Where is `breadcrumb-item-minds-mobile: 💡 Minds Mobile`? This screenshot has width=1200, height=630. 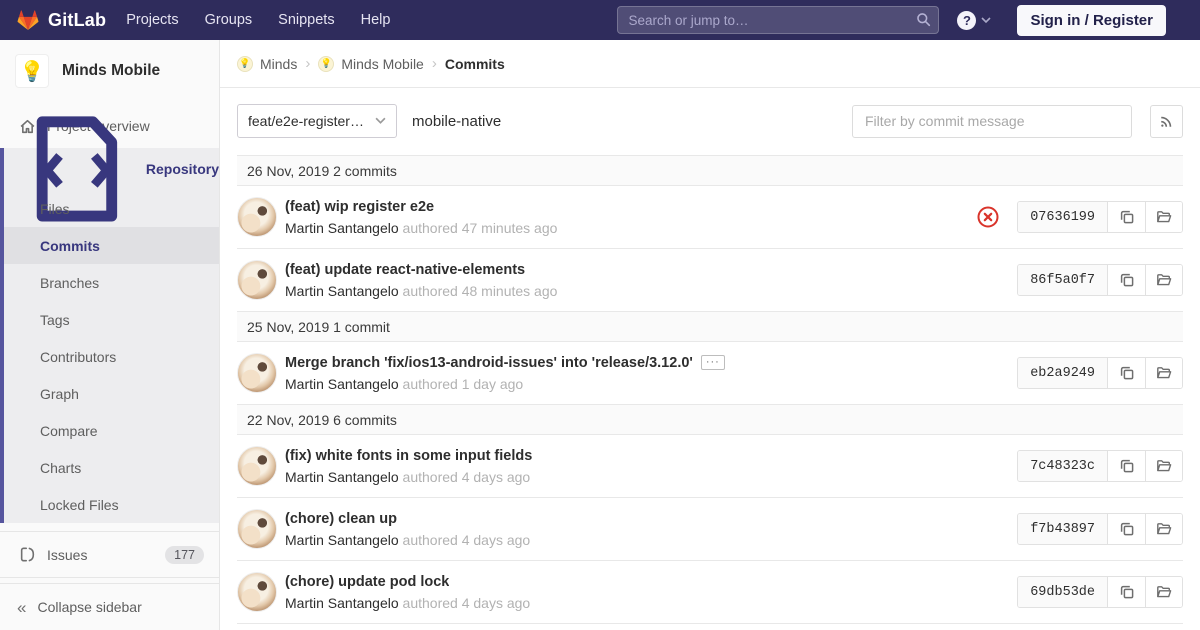
breadcrumb-item-minds-mobile: 💡 Minds Mobile is located at coordinates (371, 63).